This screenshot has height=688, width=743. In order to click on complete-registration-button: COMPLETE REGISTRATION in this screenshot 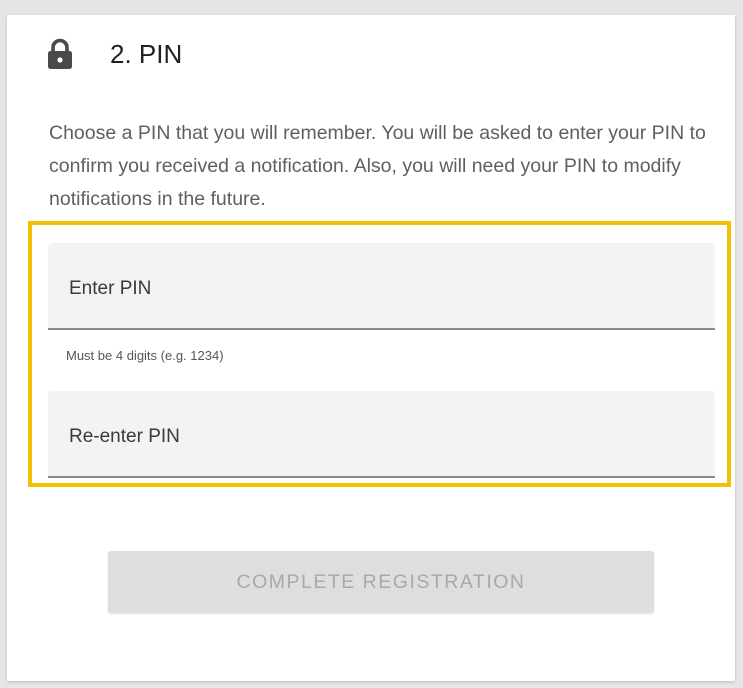, I will do `click(381, 582)`.